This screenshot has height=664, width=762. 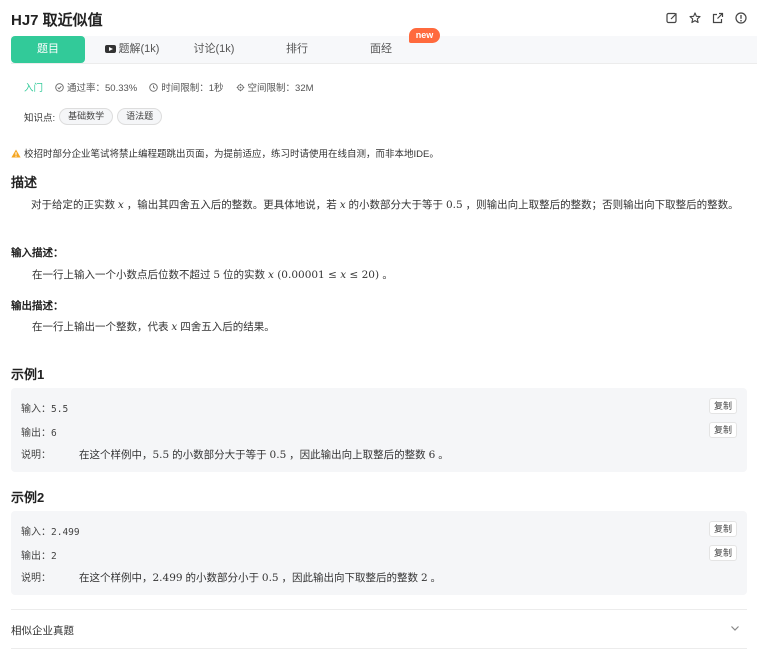 I want to click on description-heading: 描述, so click(x=24, y=182).